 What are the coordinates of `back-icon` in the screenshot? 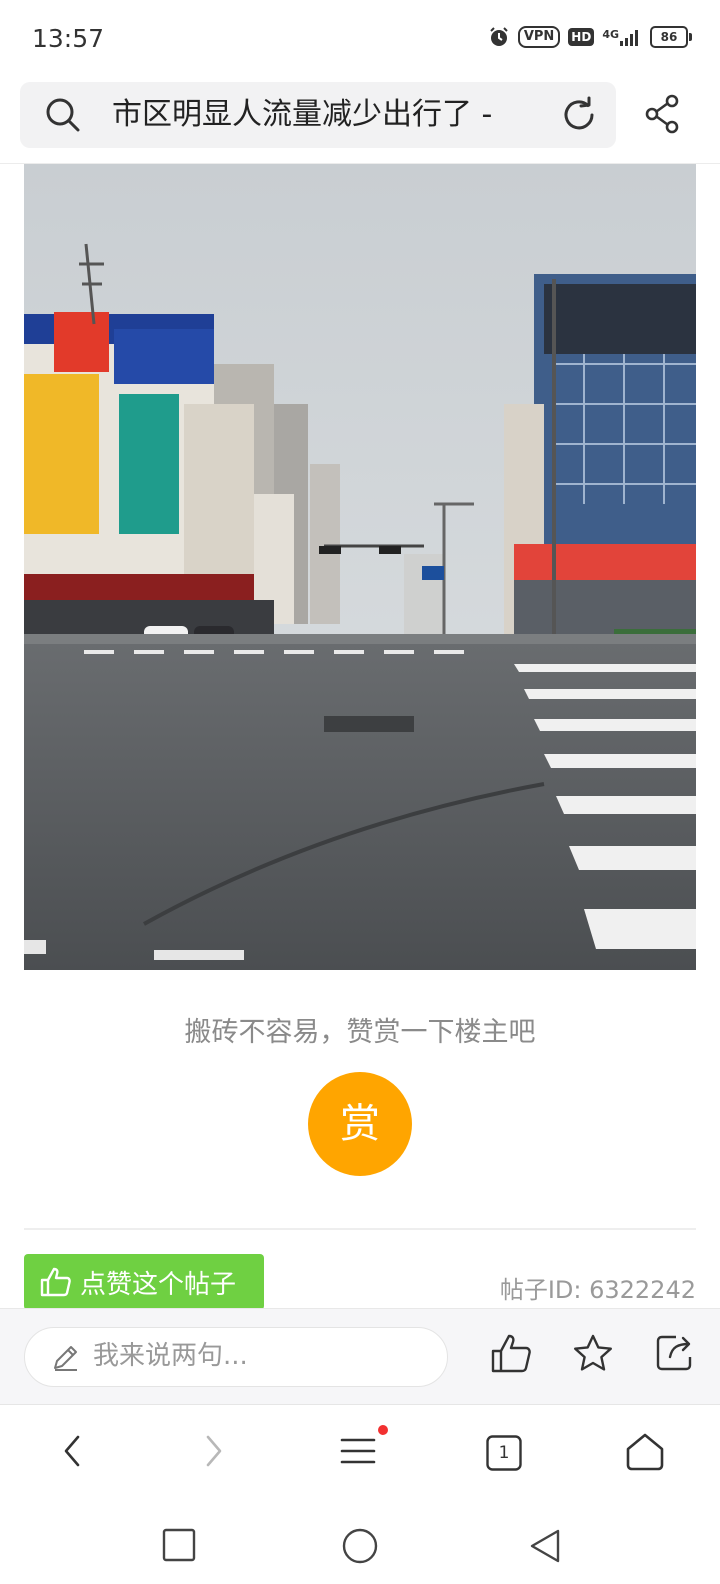 It's located at (72, 1453).